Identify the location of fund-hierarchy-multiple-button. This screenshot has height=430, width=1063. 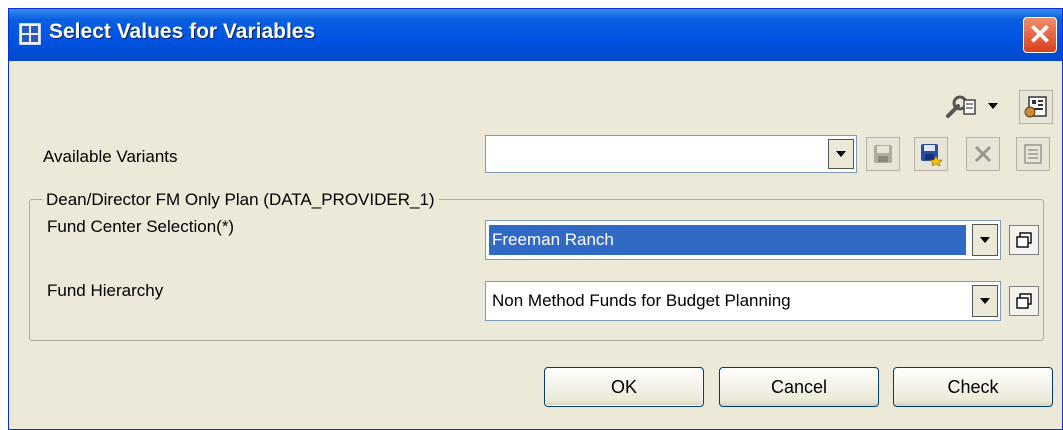
(1024, 301).